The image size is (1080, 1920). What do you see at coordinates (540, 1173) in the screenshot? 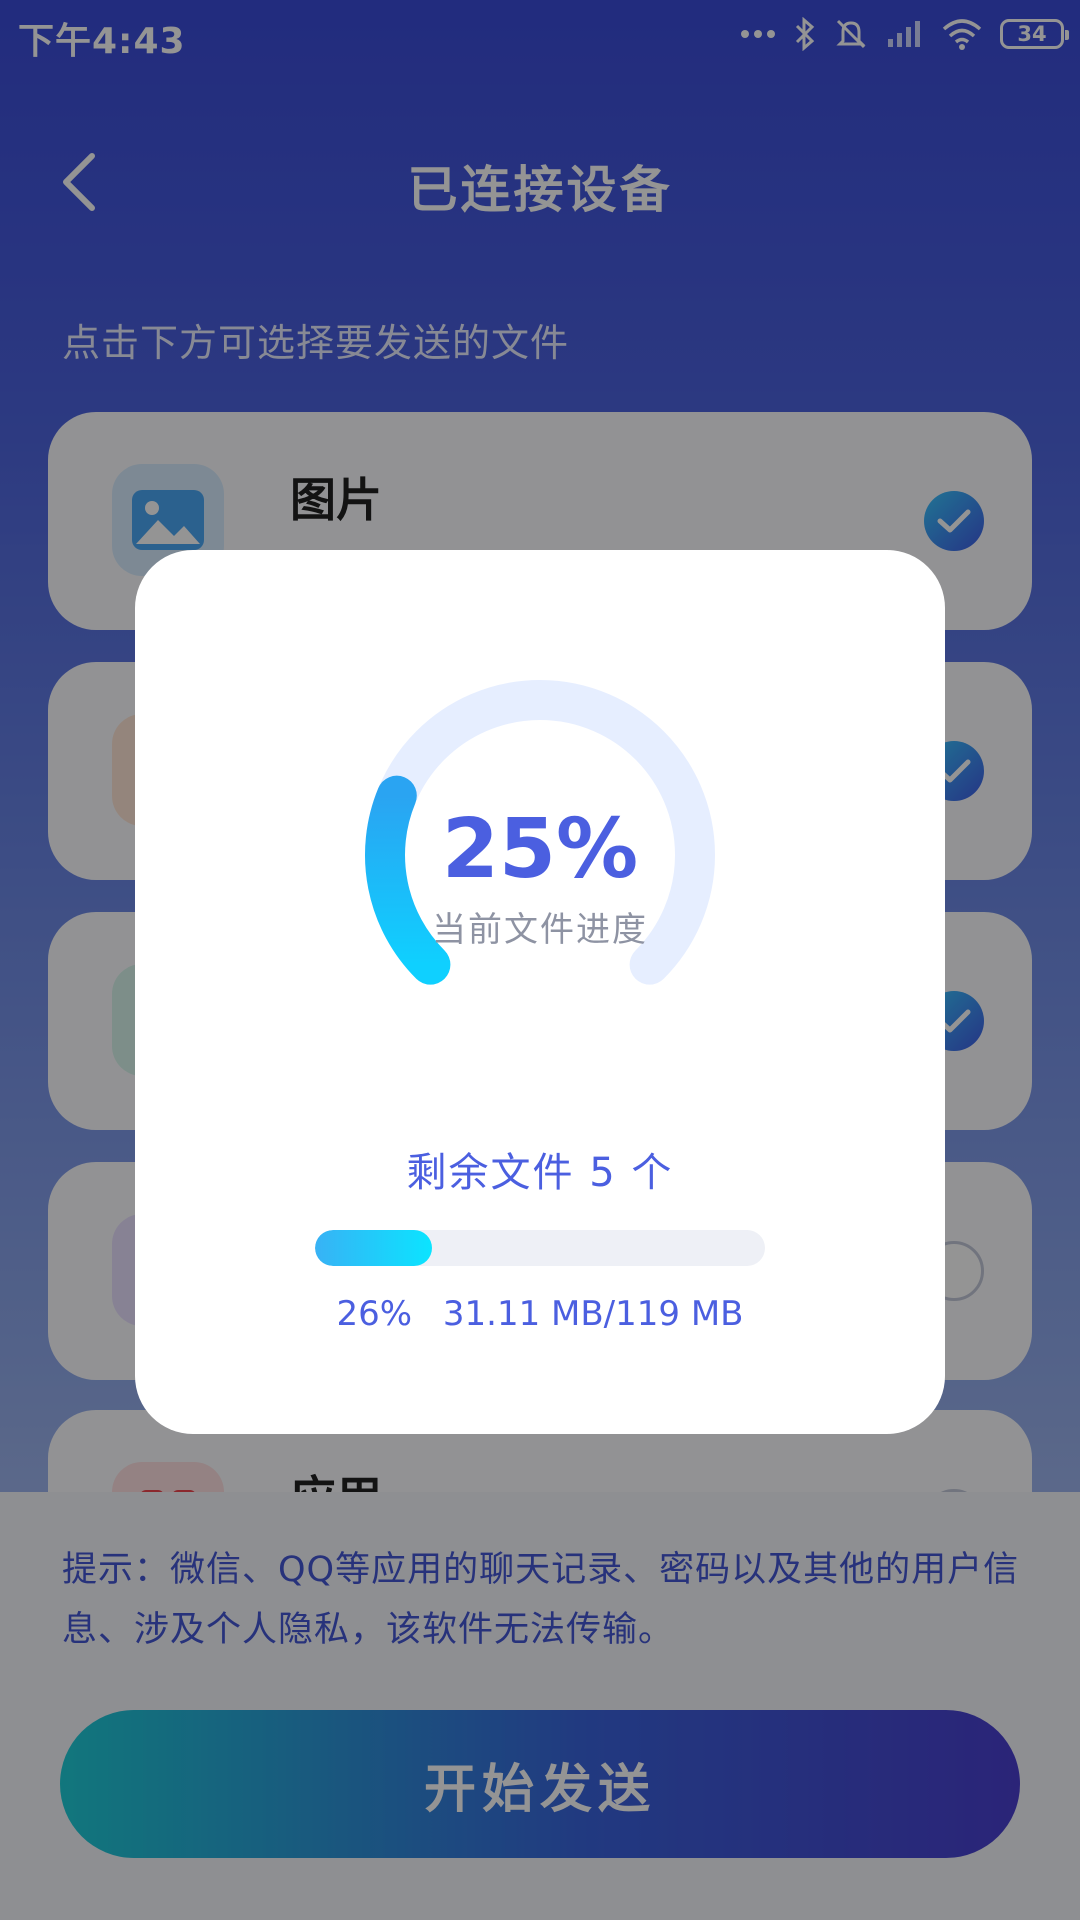
I see `remaining-files-text: 剩余文件 5 个` at bounding box center [540, 1173].